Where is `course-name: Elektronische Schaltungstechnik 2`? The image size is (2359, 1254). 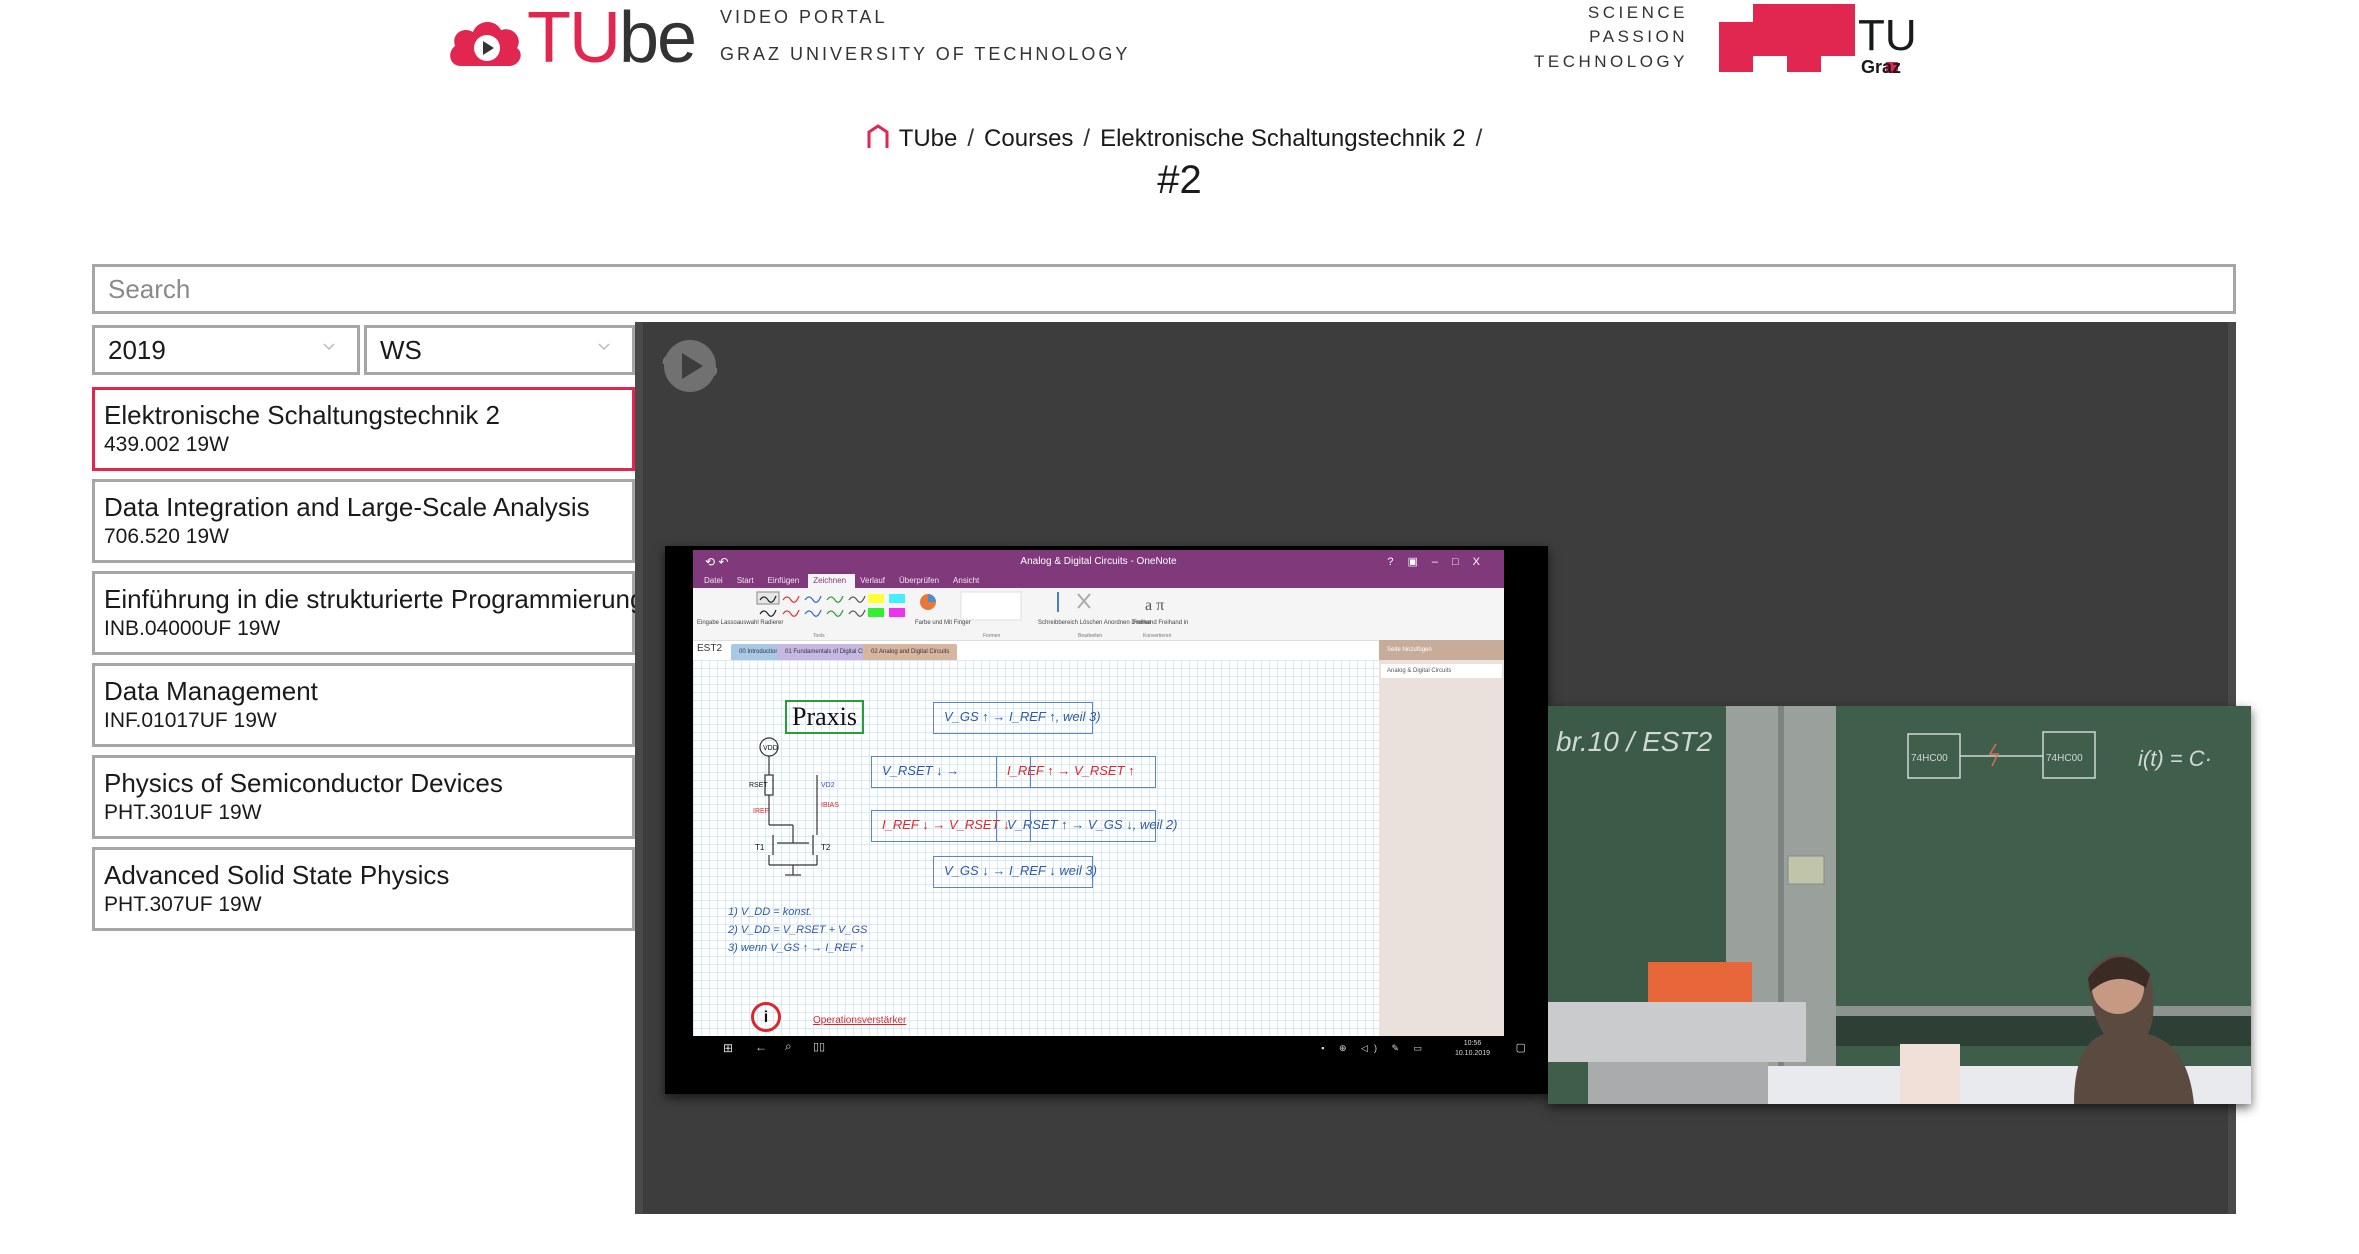 course-name: Elektronische Schaltungstechnik 2 is located at coordinates (302, 415).